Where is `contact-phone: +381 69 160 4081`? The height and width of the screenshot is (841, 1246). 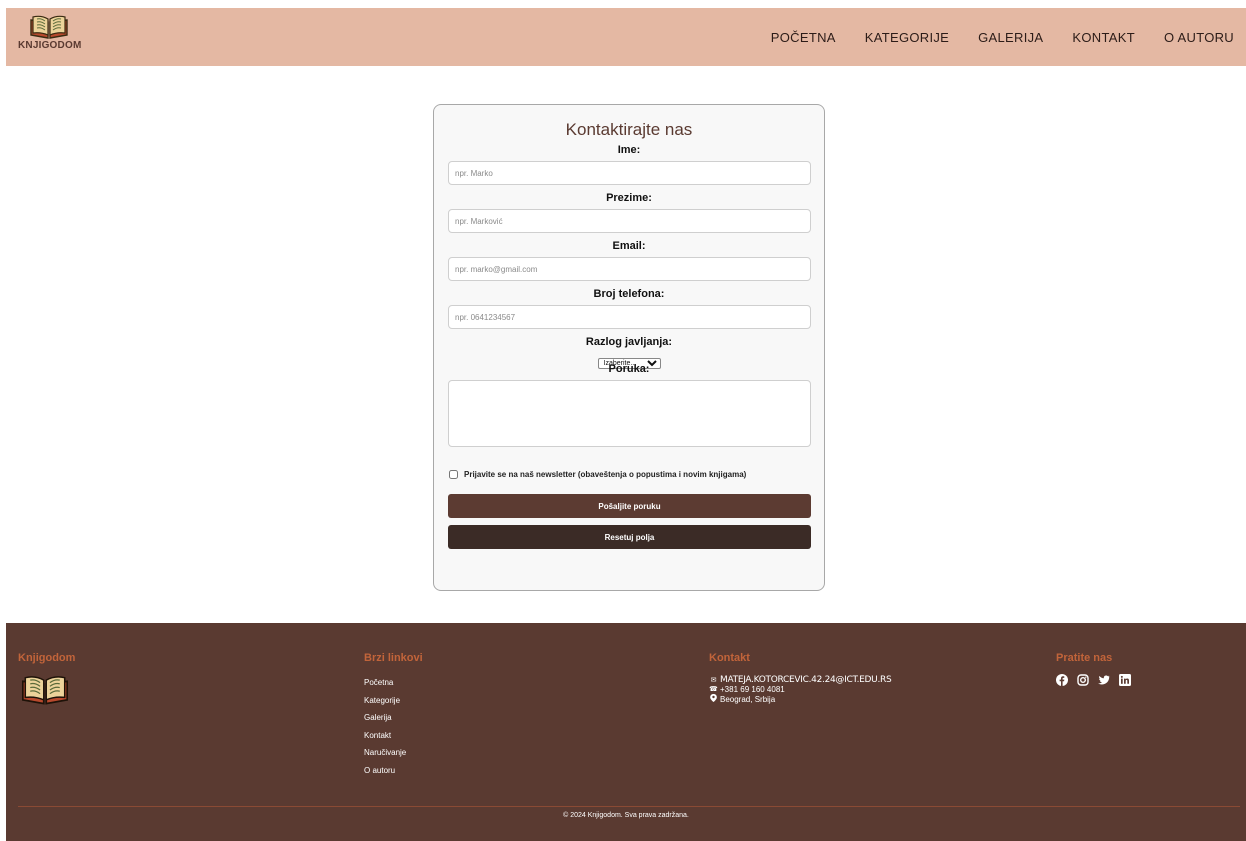
contact-phone: +381 69 160 4081 is located at coordinates (752, 689).